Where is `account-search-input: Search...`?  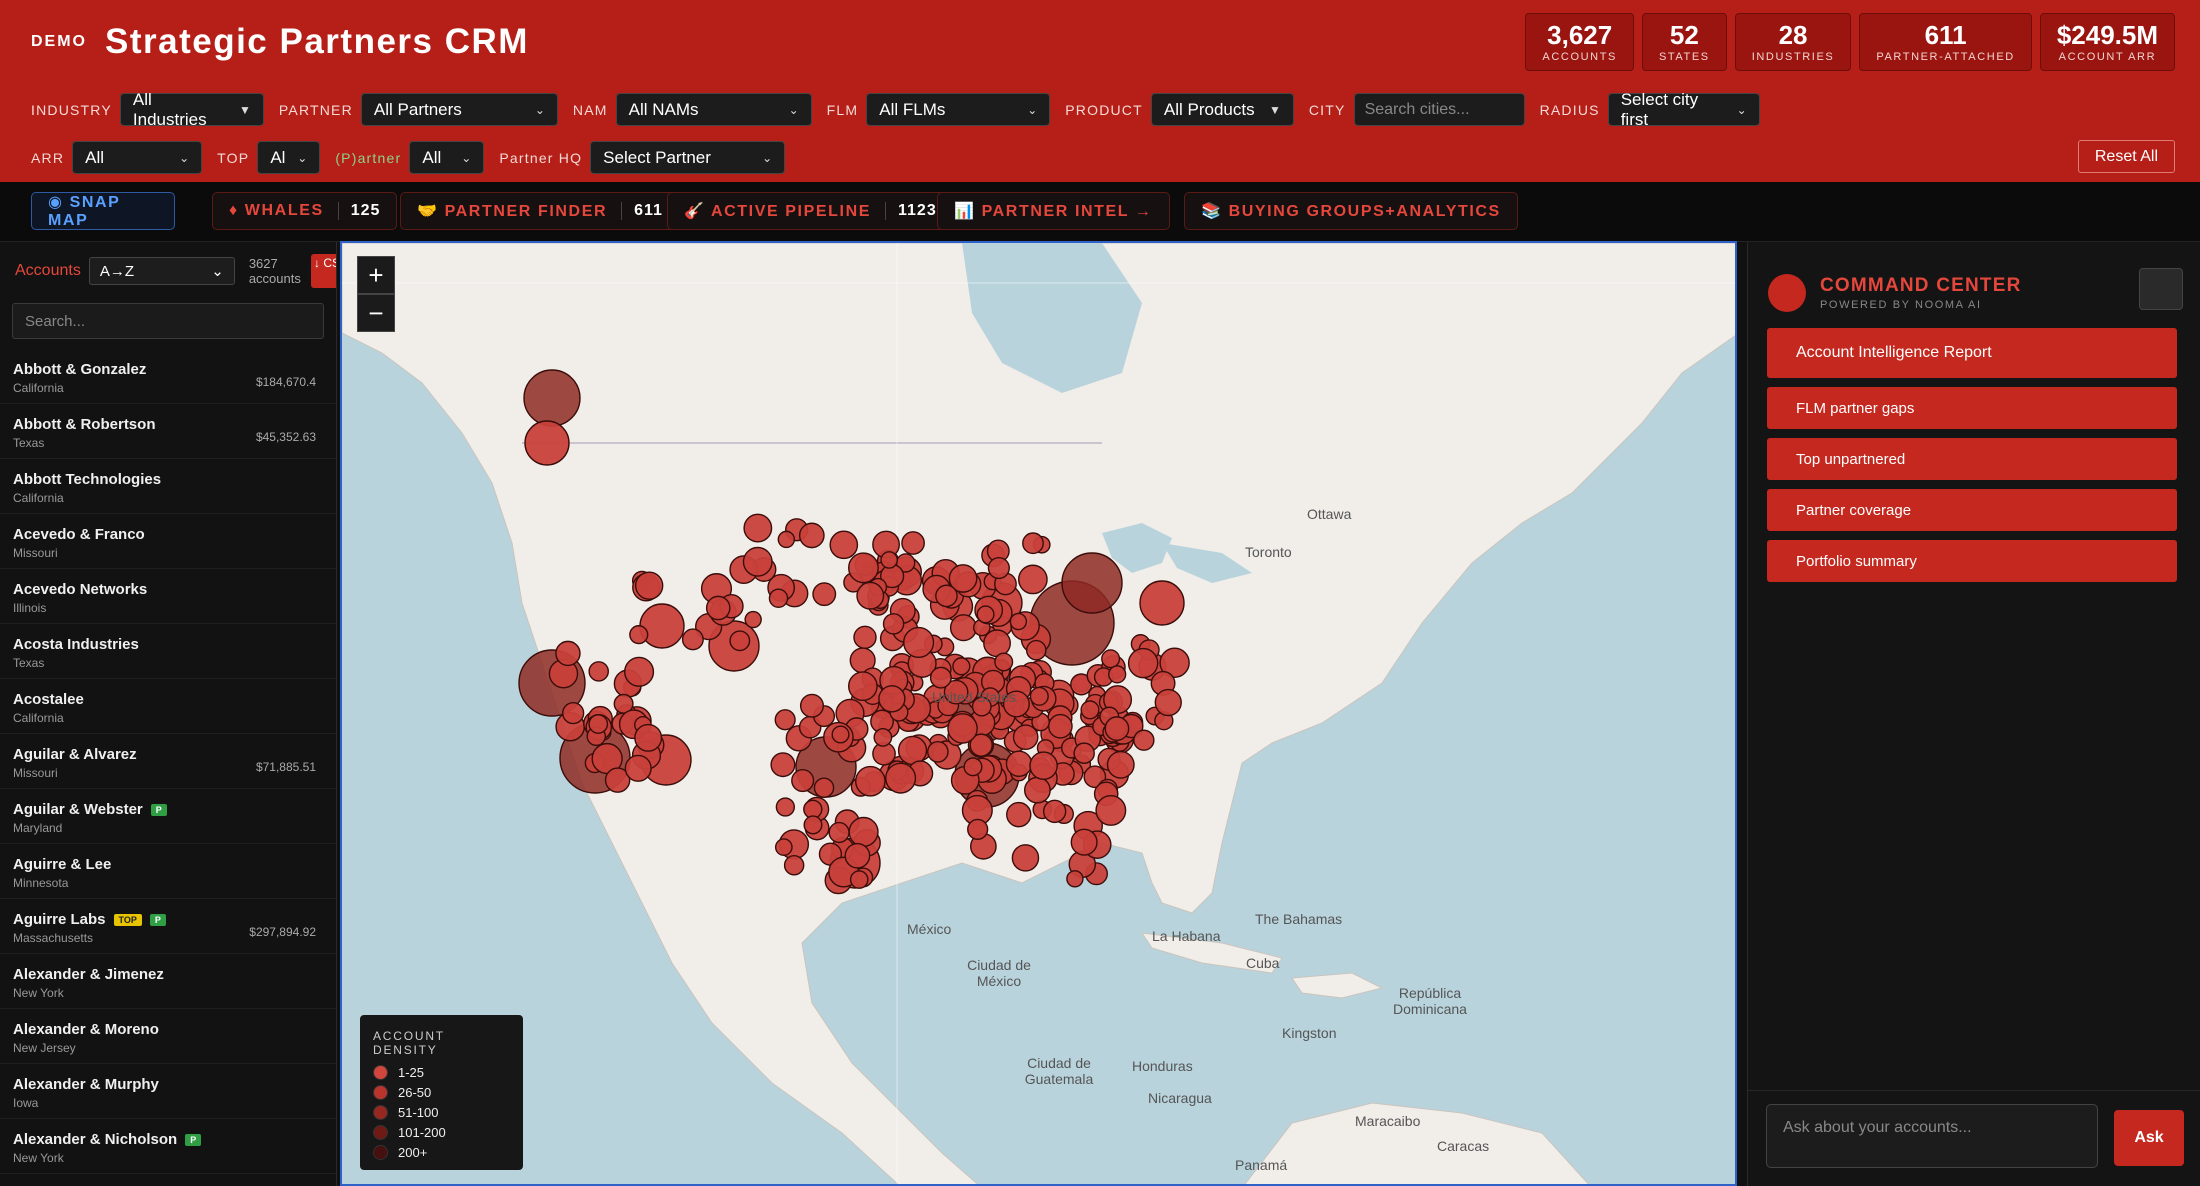 account-search-input: Search... is located at coordinates (168, 321).